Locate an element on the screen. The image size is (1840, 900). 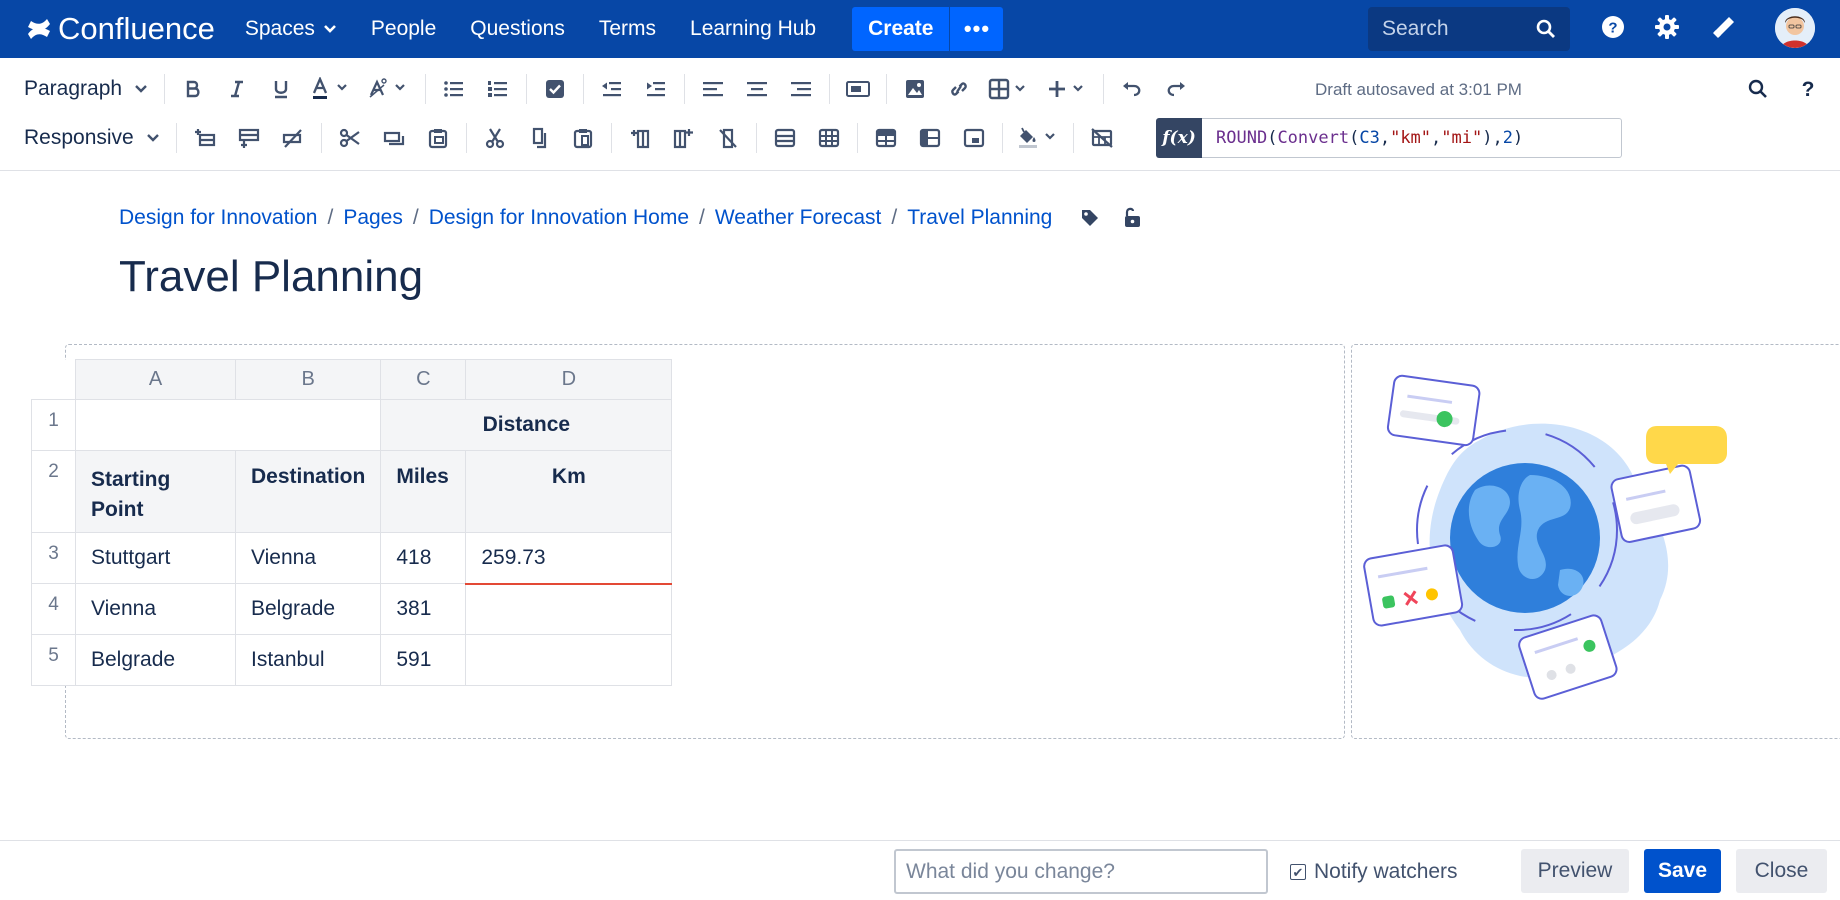
table-cell-destination-header: Destination is located at coordinates (308, 491).